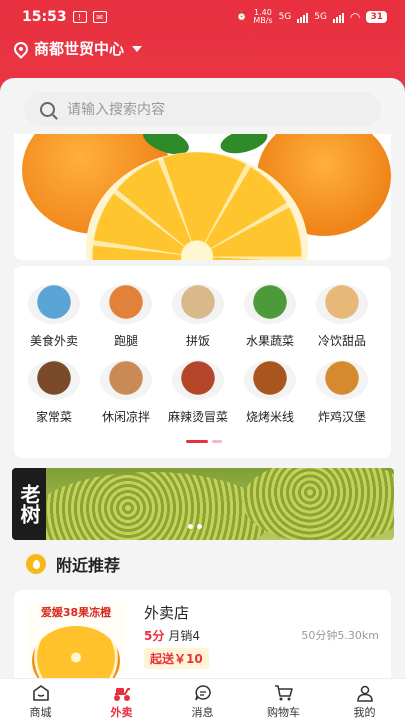 The image size is (405, 720). I want to click on category-label: 烧烤米线, so click(269, 417).